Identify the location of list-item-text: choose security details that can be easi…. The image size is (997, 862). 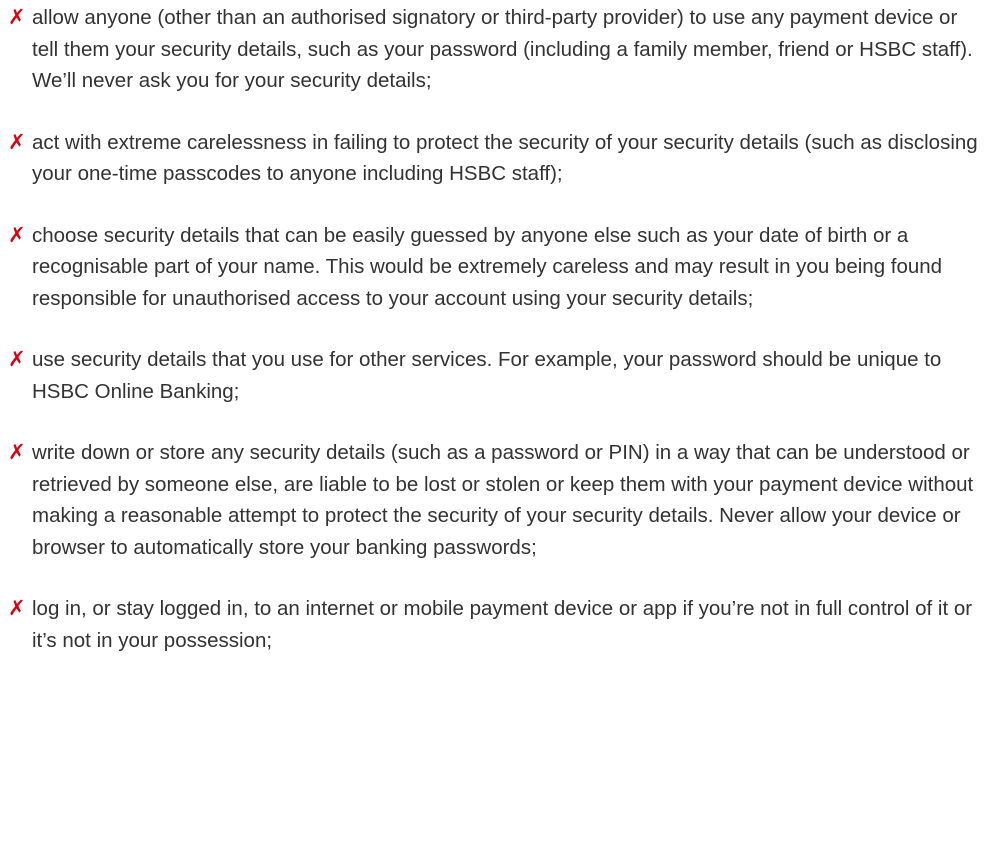
(487, 266).